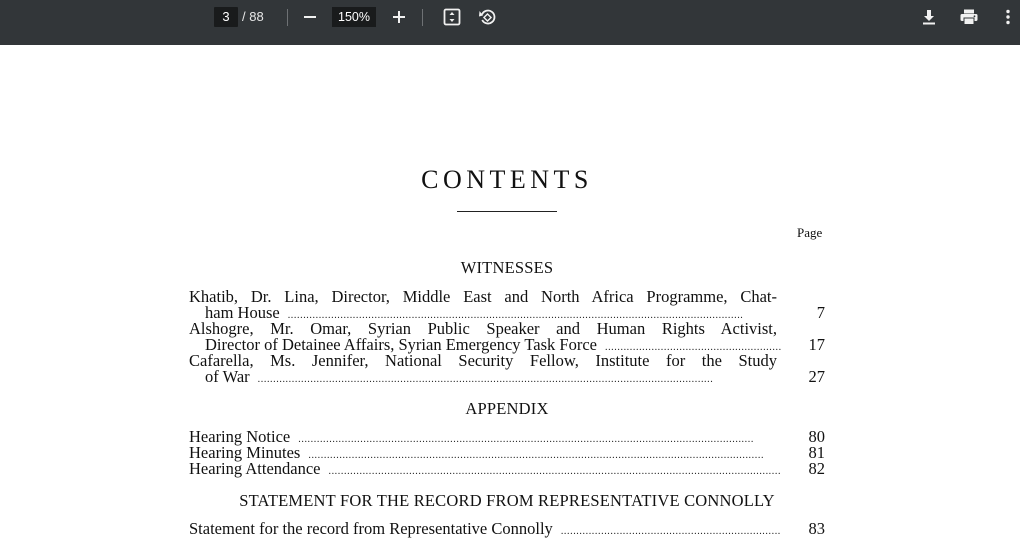 This screenshot has width=1020, height=541. I want to click on toc-entry-text: of War, so click(227, 376).